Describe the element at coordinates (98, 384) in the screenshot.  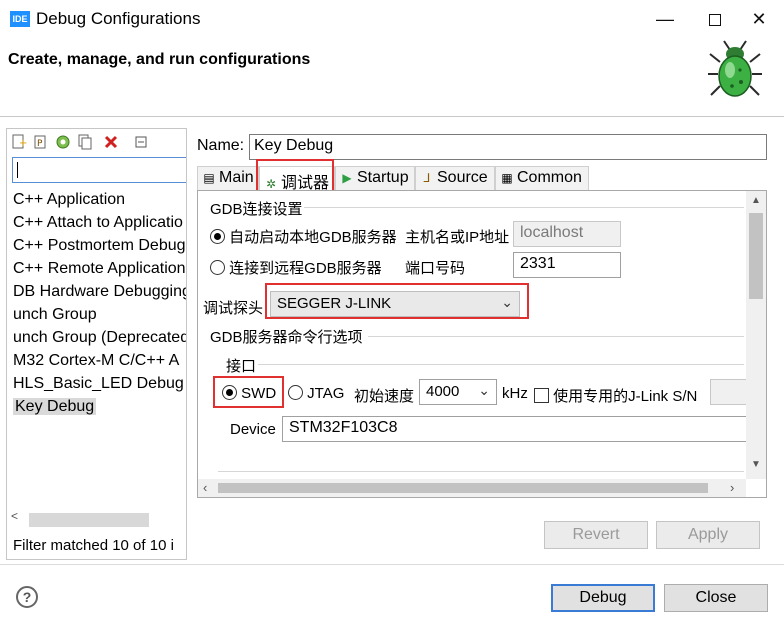
I see `list-item: HLS_Basic_LED Debug` at that location.